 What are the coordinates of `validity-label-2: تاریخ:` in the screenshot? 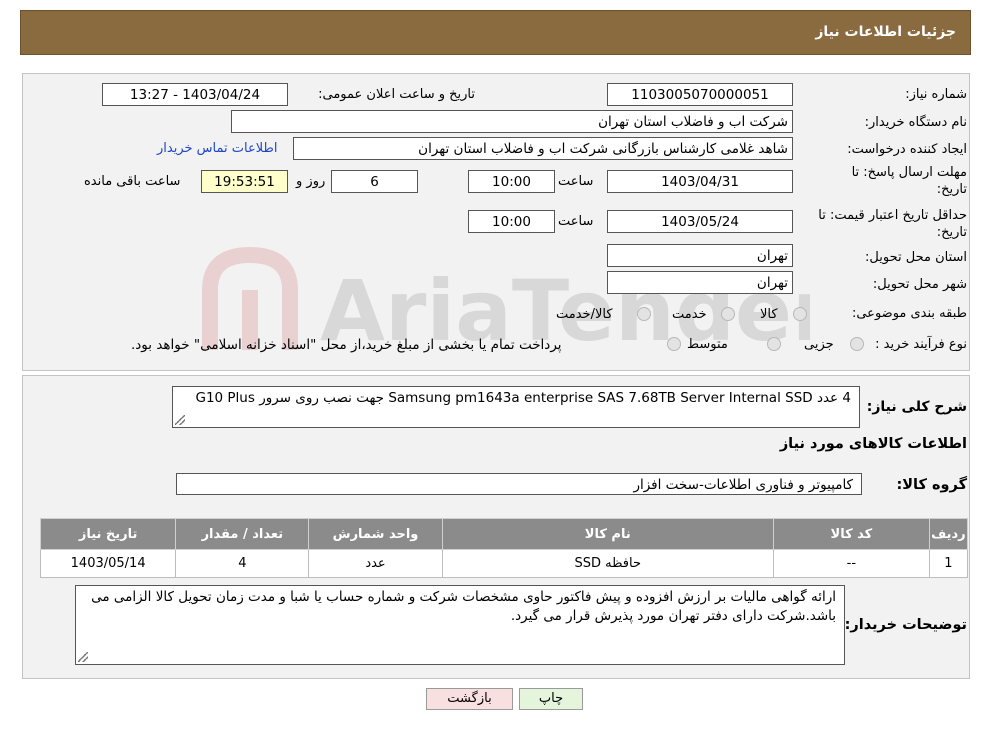 It's located at (951, 232).